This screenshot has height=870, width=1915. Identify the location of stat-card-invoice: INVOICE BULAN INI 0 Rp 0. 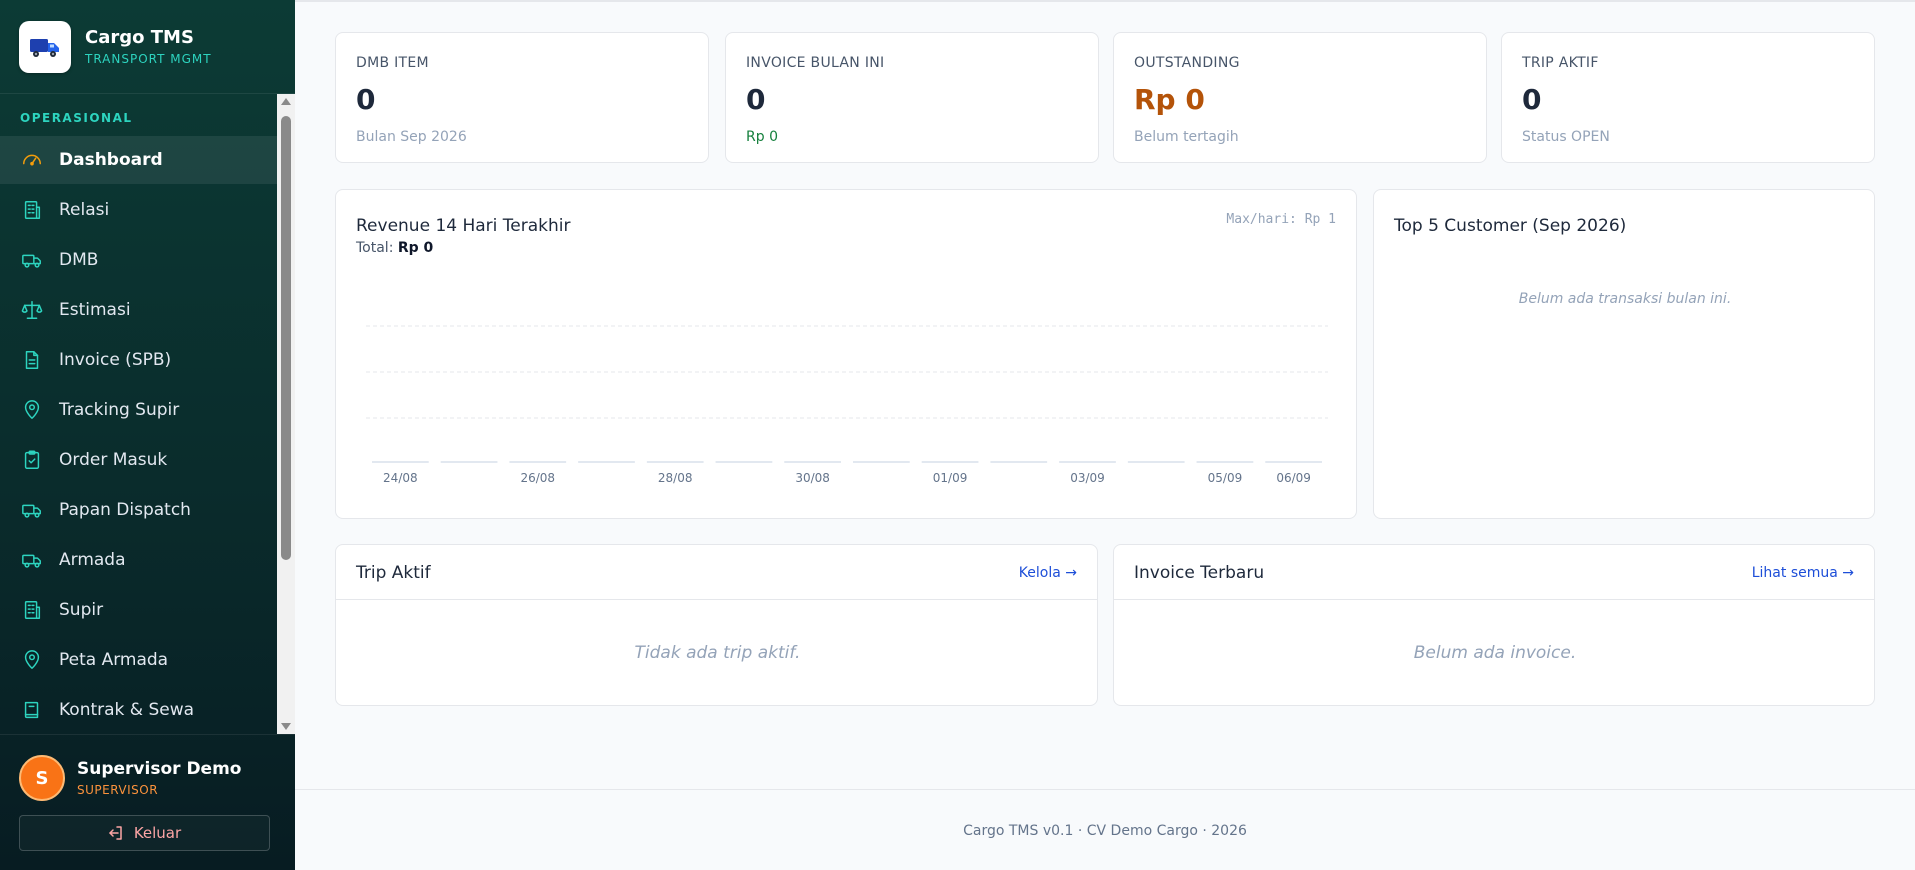
(912, 97).